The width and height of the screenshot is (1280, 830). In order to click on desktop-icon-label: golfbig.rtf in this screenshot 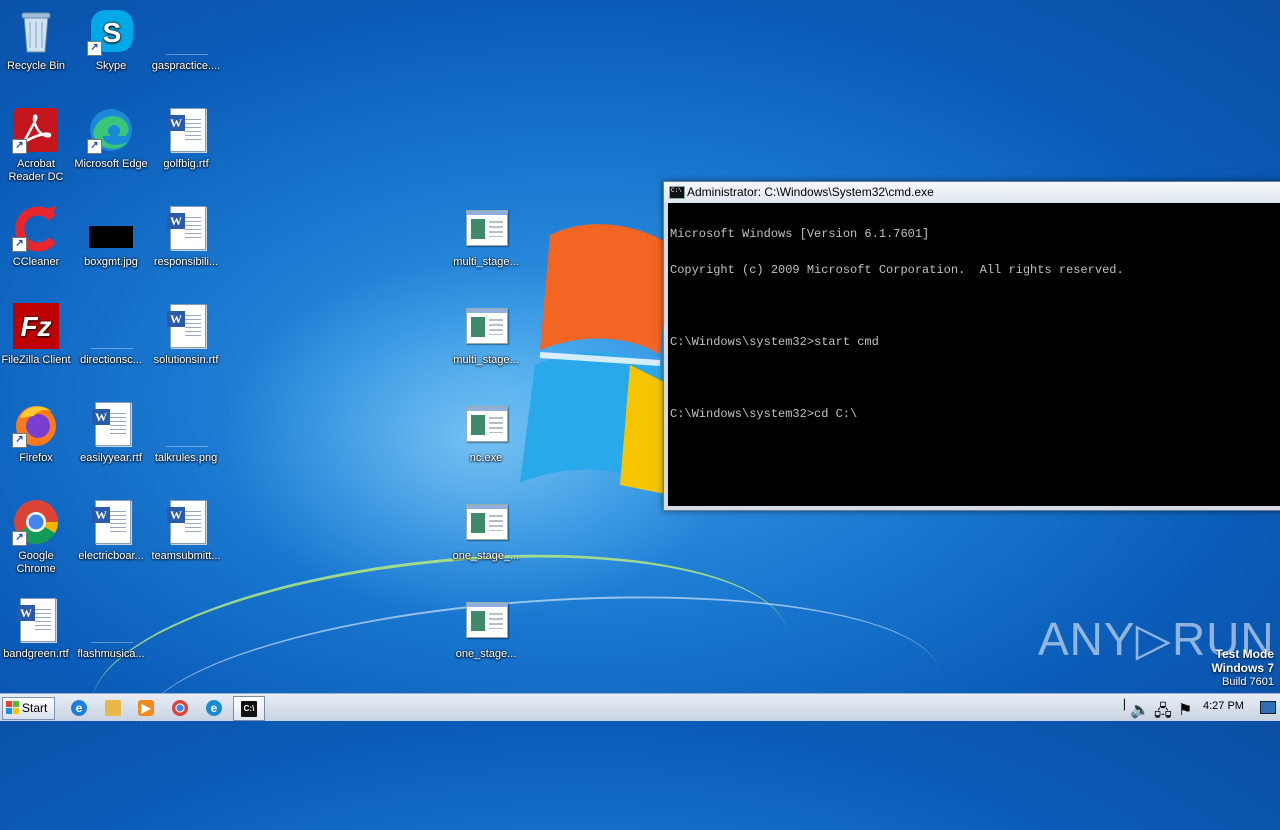, I will do `click(186, 164)`.